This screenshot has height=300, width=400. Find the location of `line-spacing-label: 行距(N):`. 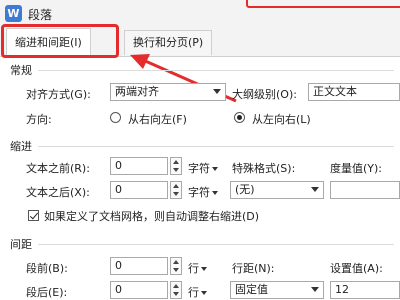

line-spacing-label: 行距(N): is located at coordinates (253, 268).